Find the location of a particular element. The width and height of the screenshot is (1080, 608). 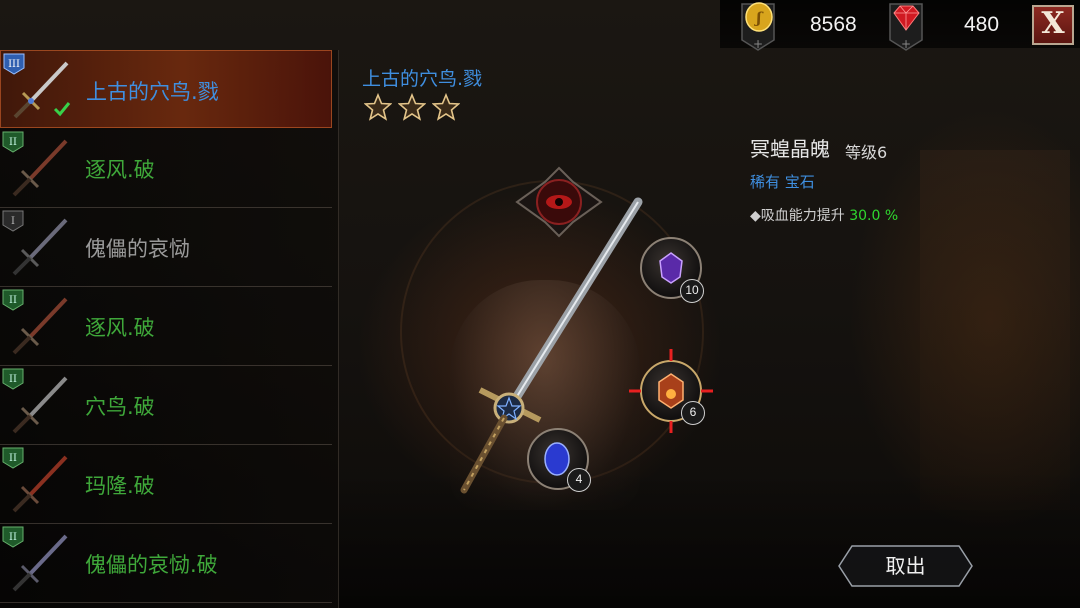

weapon-list-item: II 傀儡的哀恸.破 is located at coordinates (166, 563).